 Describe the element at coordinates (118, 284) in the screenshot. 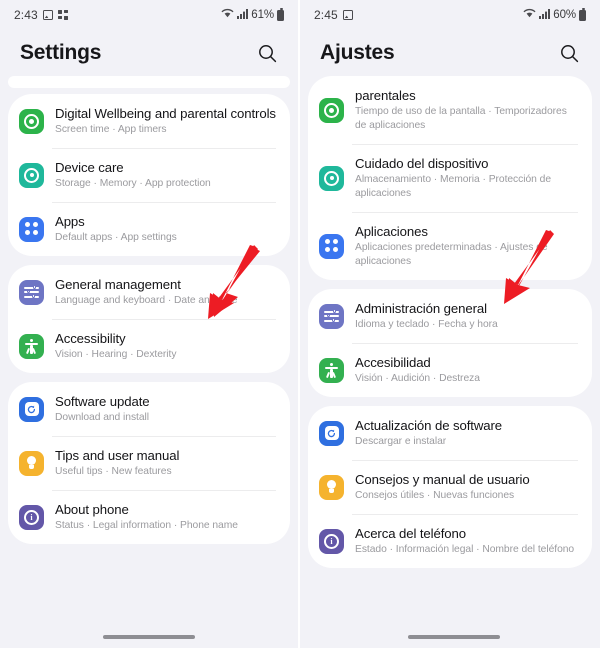

I see `list-item-title: General management` at that location.